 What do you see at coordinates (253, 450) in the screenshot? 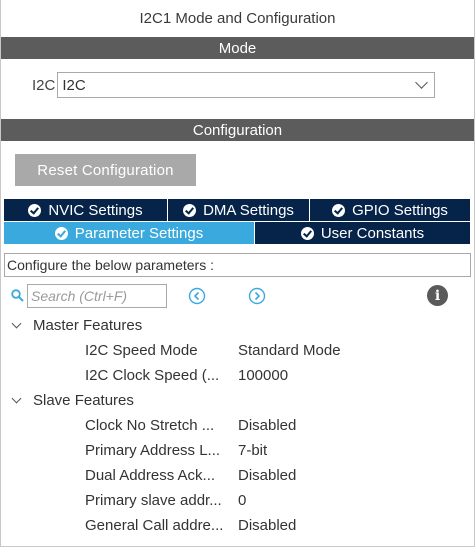
I see `param-value: 7-bit` at bounding box center [253, 450].